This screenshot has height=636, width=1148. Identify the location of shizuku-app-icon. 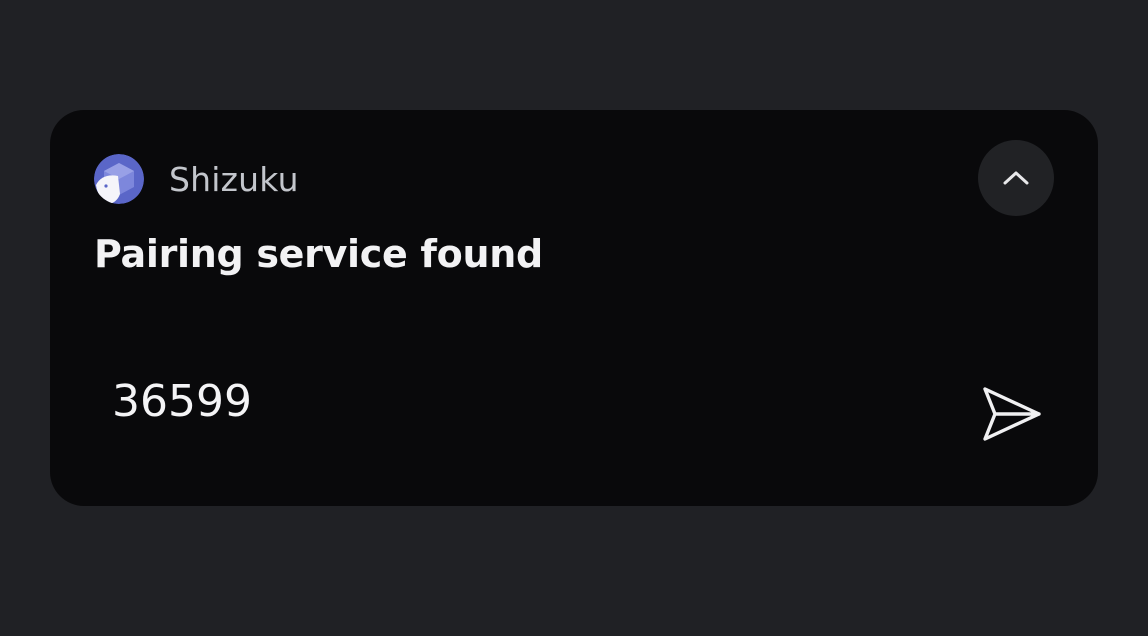
(119, 179).